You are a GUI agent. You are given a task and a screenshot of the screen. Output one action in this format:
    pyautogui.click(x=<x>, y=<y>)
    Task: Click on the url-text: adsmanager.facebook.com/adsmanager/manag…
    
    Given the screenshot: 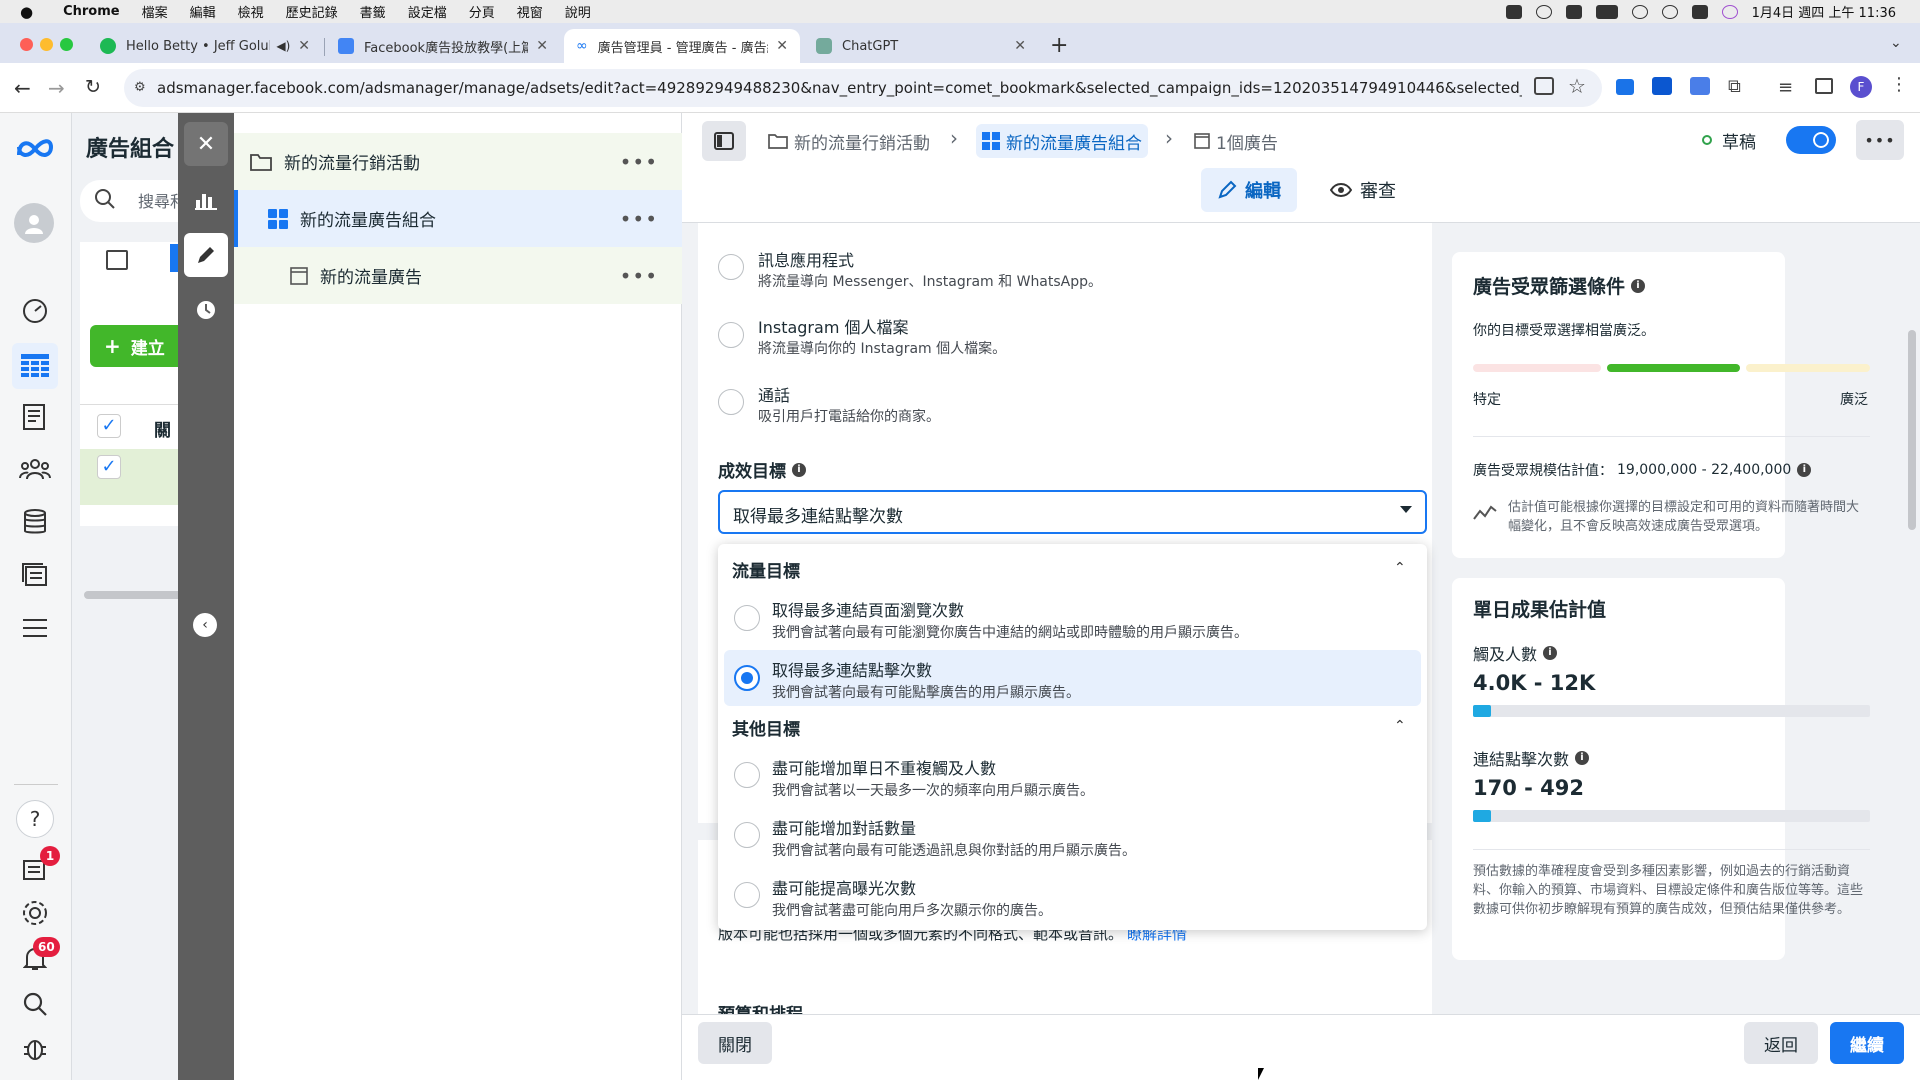 What is the action you would take?
    pyautogui.click(x=839, y=88)
    